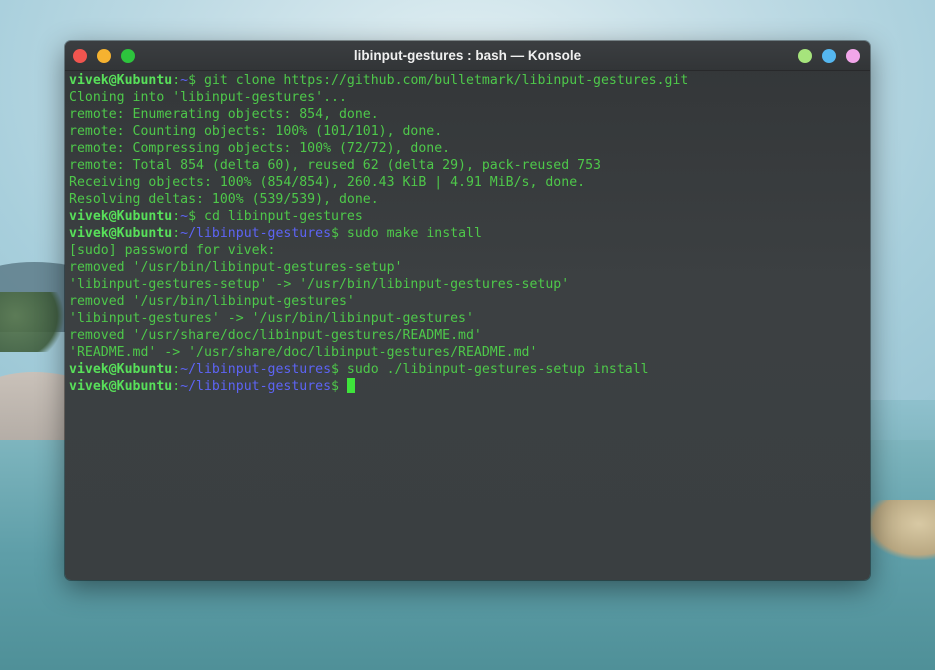  I want to click on titlebar-blue-button, so click(829, 56).